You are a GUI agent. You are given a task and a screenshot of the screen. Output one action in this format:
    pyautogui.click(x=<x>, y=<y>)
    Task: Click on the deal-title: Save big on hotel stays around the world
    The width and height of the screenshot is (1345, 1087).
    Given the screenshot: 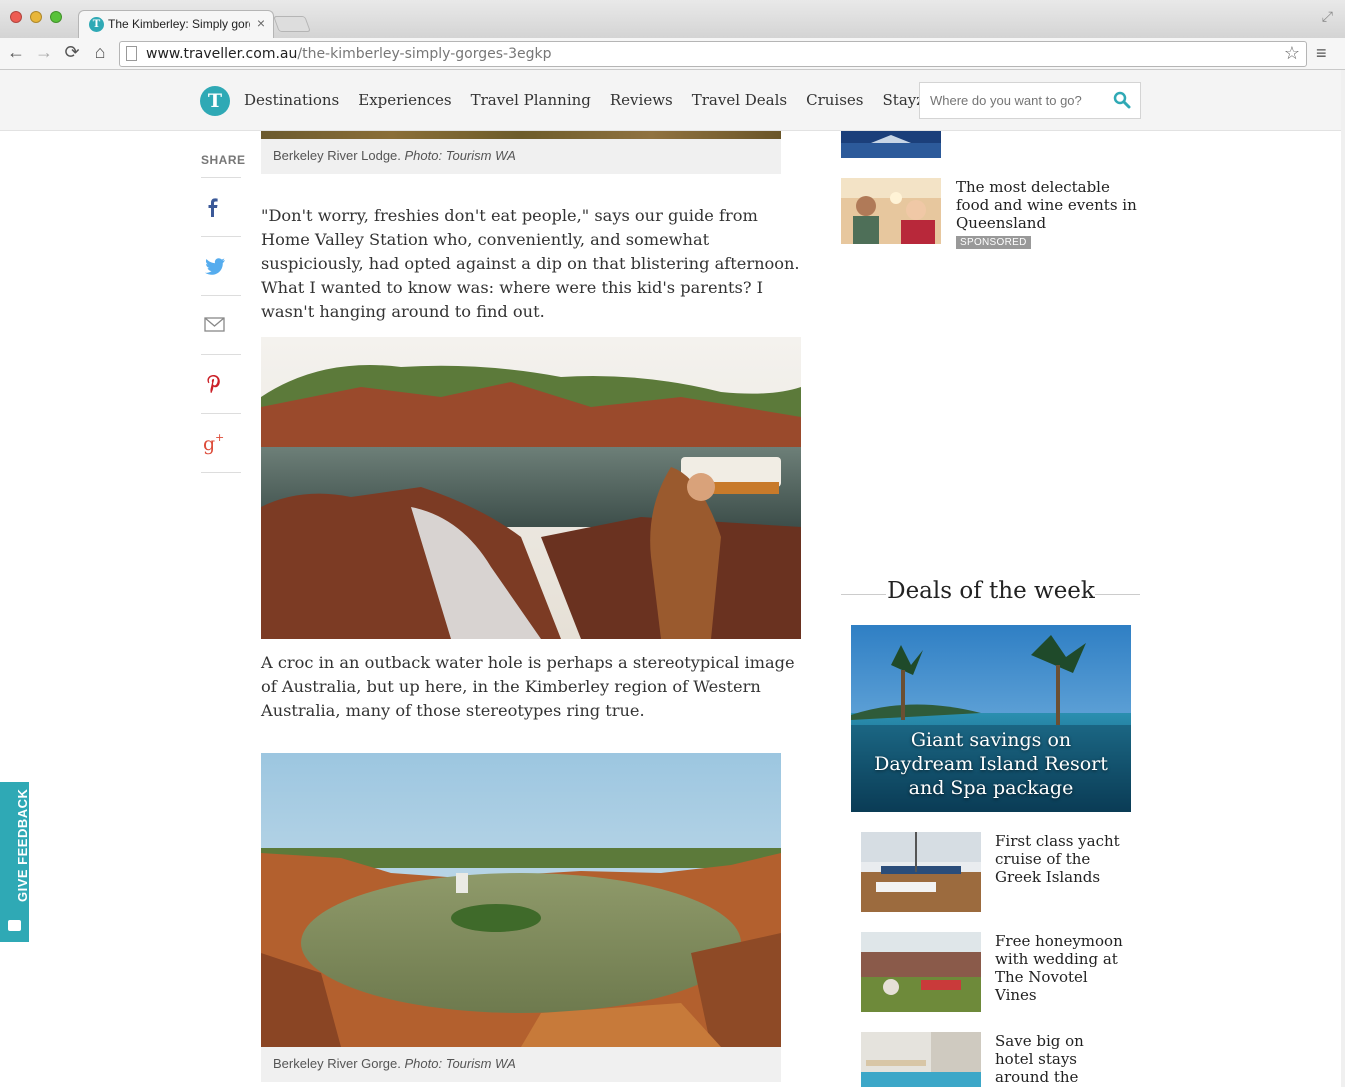 What is the action you would take?
    pyautogui.click(x=1060, y=1059)
    